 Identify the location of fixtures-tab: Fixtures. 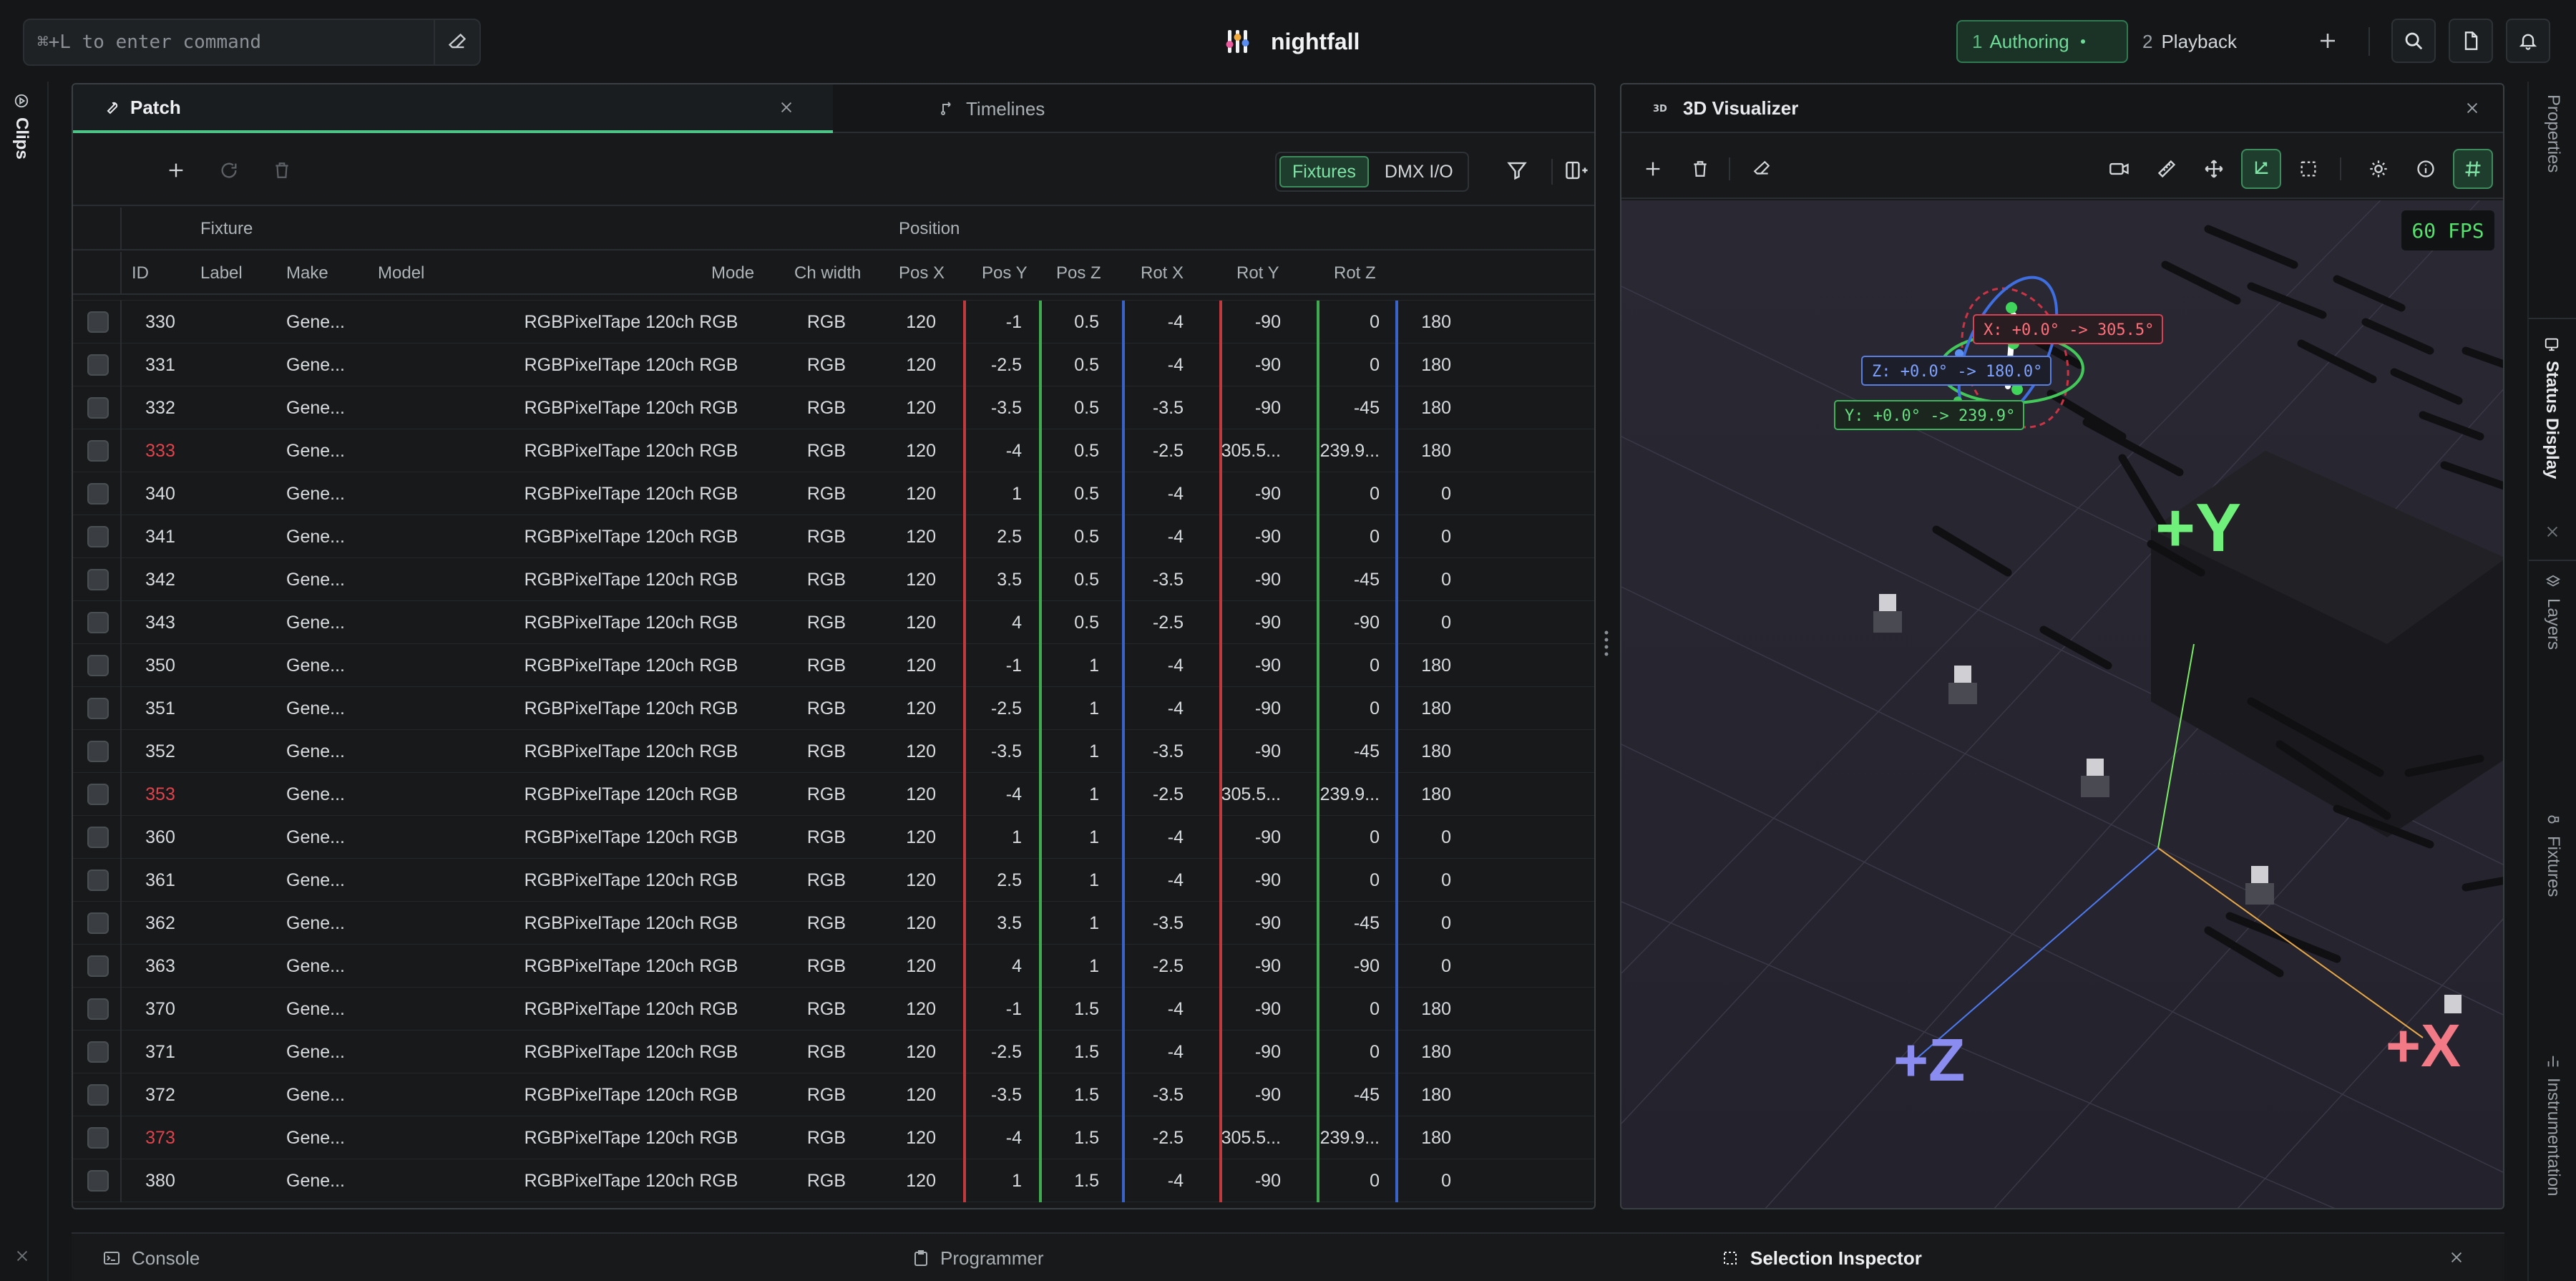
(2553, 855).